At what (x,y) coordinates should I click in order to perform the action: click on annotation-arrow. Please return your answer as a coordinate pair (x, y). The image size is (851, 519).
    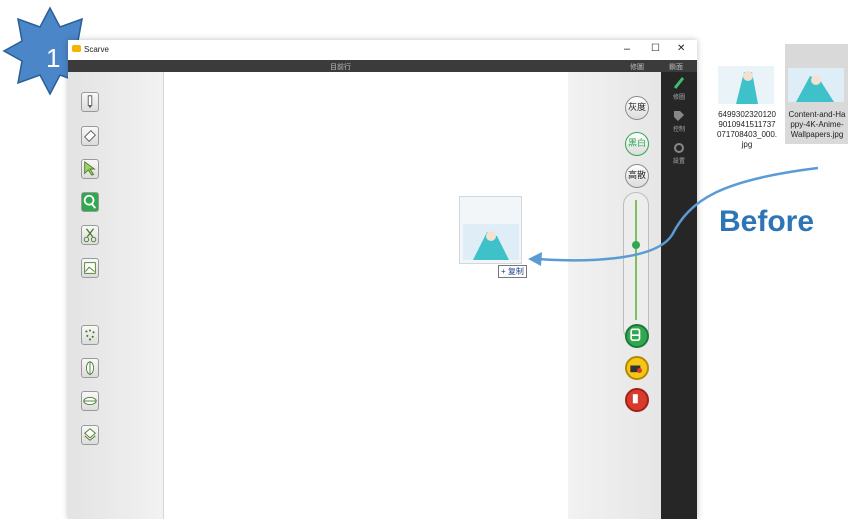
    Looking at the image, I should click on (673, 216).